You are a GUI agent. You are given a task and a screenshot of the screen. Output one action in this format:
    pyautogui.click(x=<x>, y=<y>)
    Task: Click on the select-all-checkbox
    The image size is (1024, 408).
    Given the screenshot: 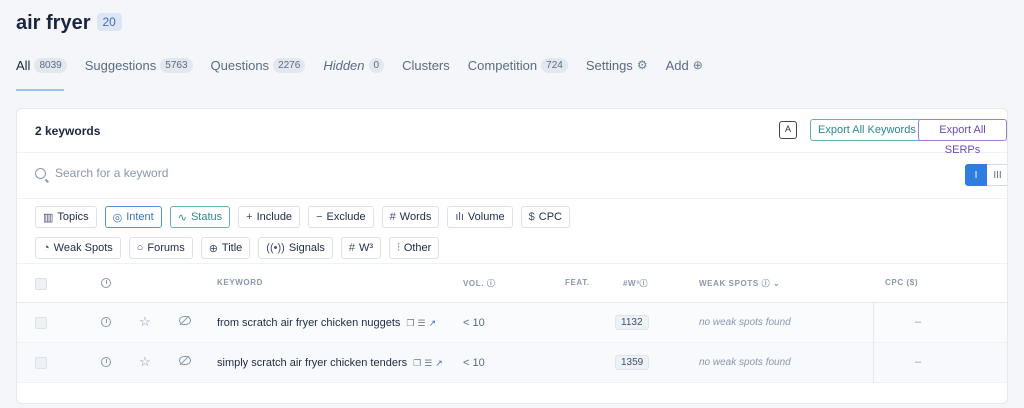 What is the action you would take?
    pyautogui.click(x=41, y=284)
    